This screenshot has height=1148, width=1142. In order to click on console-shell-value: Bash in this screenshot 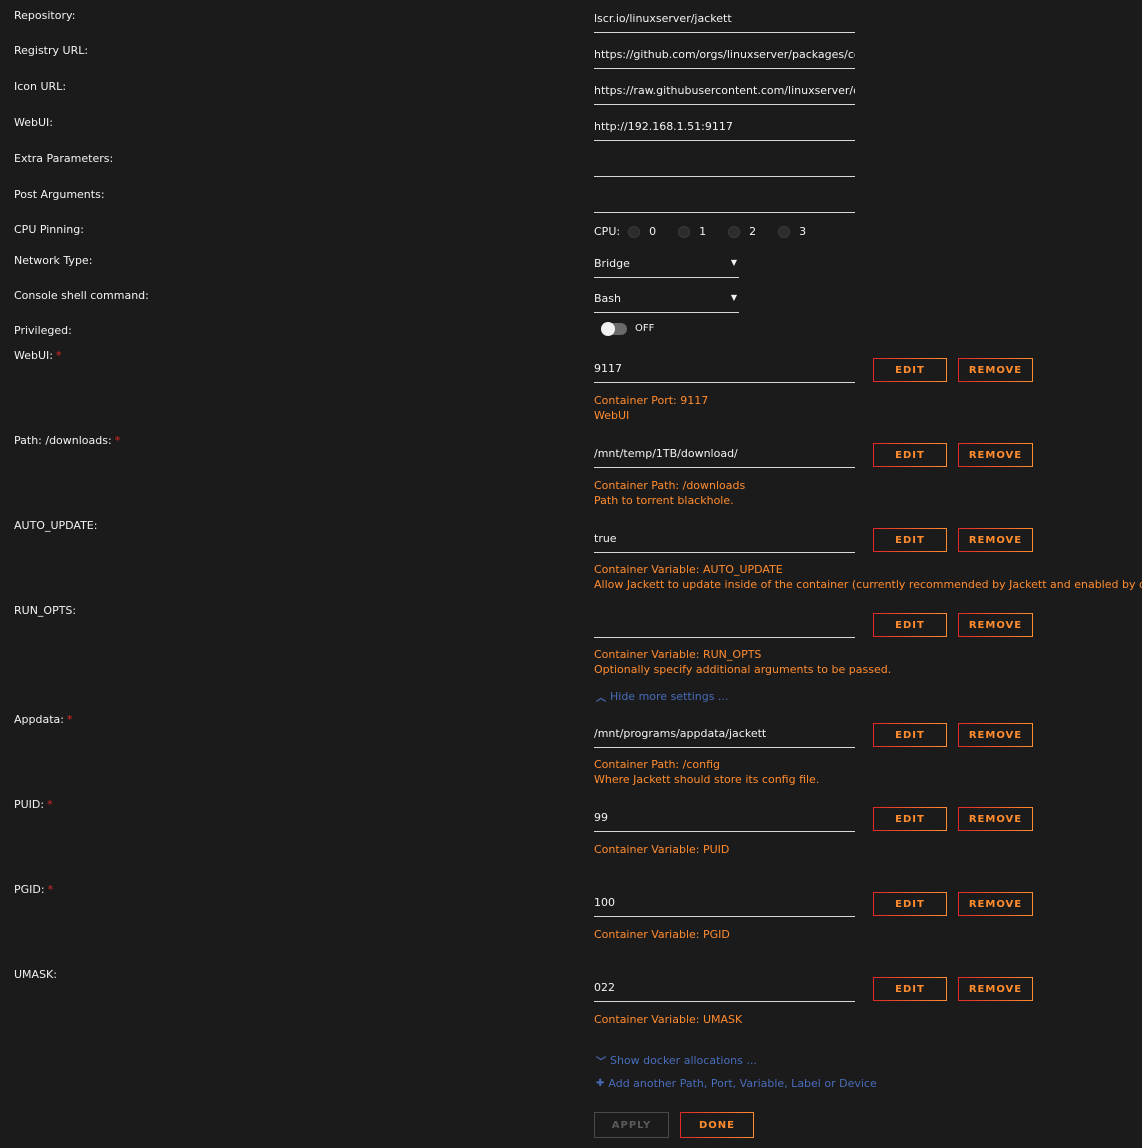, I will do `click(607, 298)`.